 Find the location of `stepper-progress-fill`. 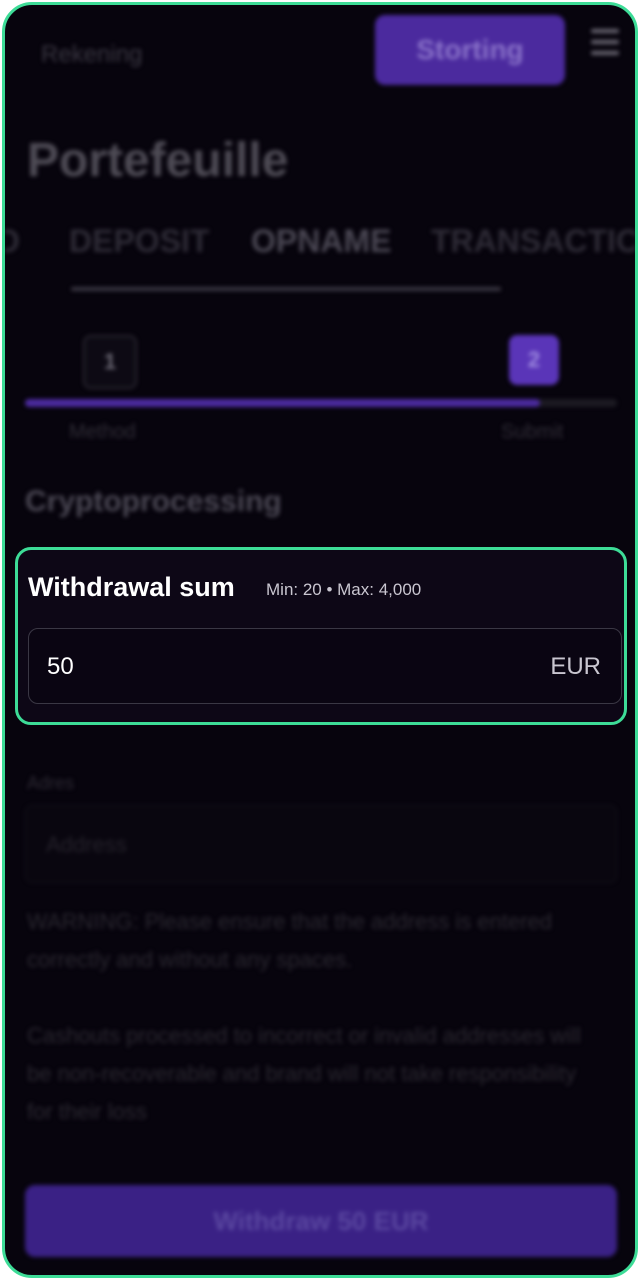

stepper-progress-fill is located at coordinates (283, 403).